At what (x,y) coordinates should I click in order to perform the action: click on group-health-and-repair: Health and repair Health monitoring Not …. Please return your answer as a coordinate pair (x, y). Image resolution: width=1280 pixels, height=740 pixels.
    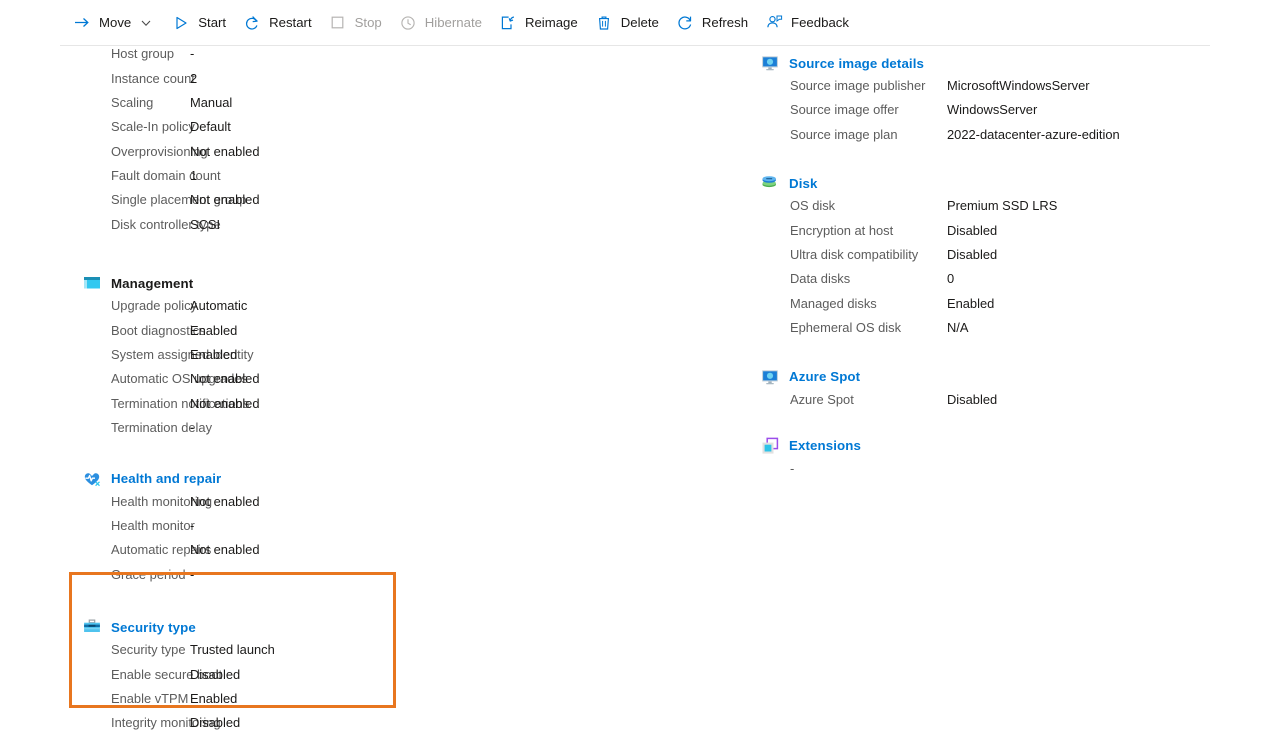
    Looking at the image, I should click on (350, 530).